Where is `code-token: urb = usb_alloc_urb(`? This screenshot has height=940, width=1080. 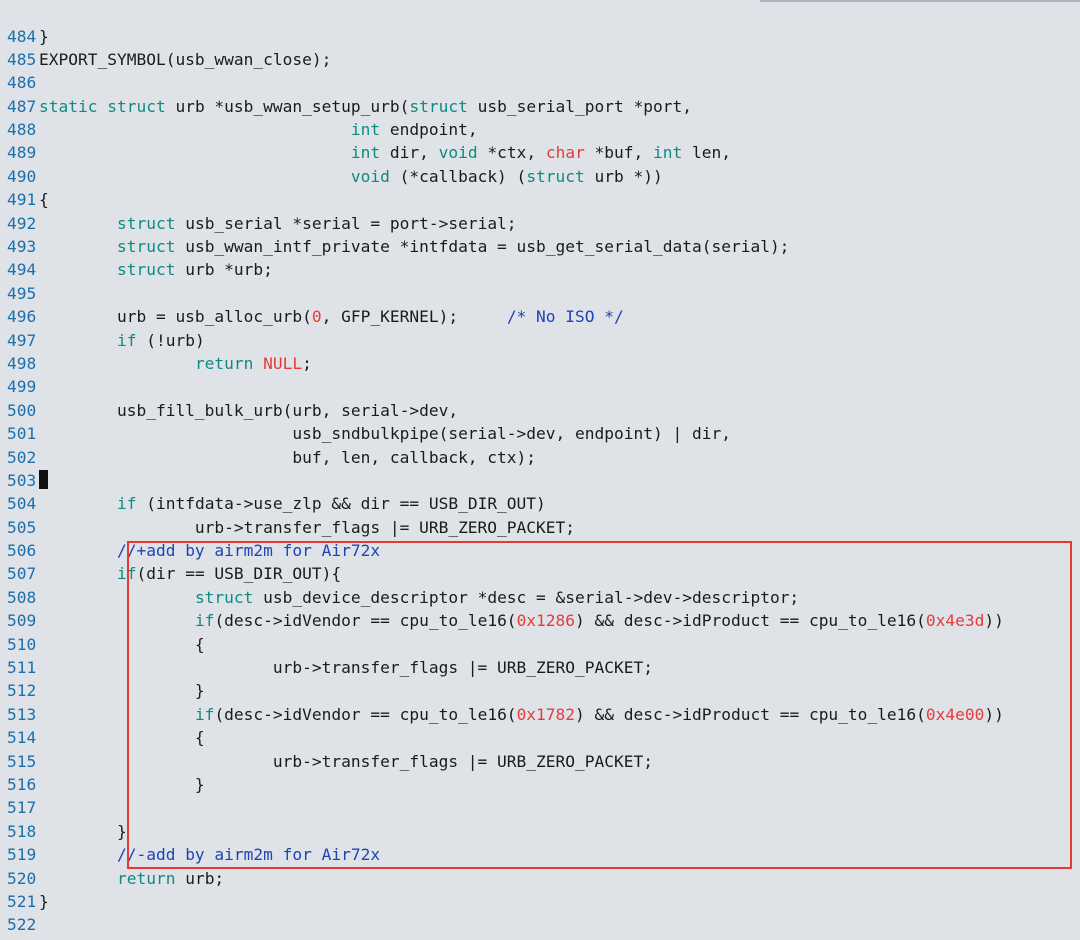
code-token: urb = usb_alloc_urb( is located at coordinates (175, 317).